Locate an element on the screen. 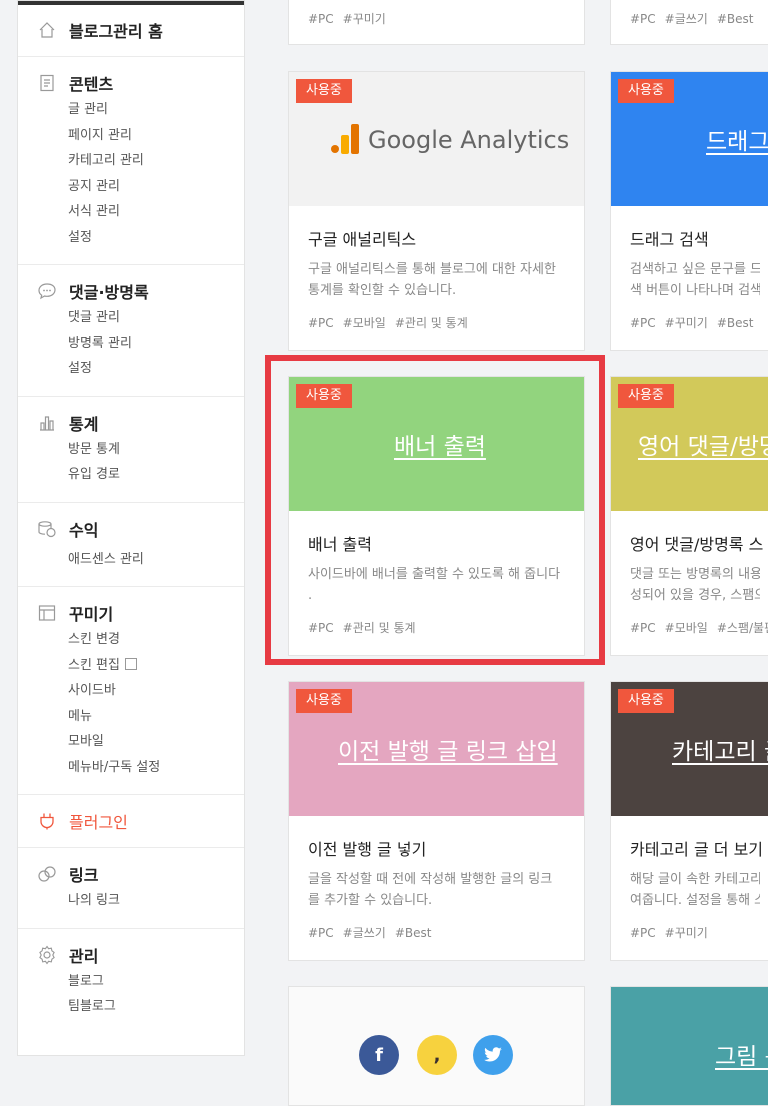 This screenshot has width=768, height=1106. section-plugins: 플러그인 is located at coordinates (131, 821).